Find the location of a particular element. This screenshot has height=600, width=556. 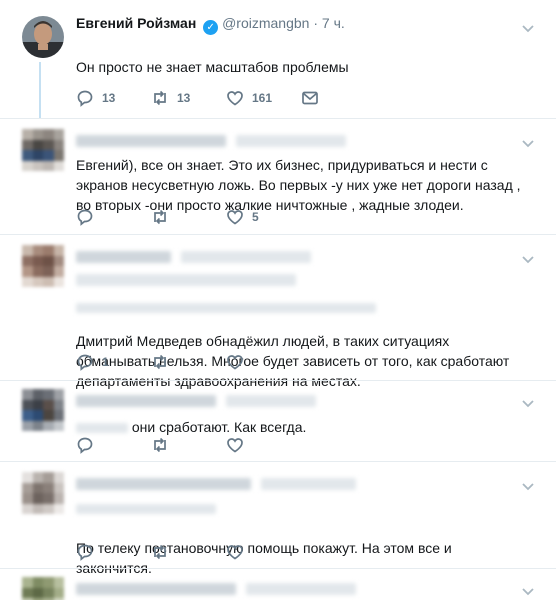

reply-button: 13 is located at coordinates (113, 98).